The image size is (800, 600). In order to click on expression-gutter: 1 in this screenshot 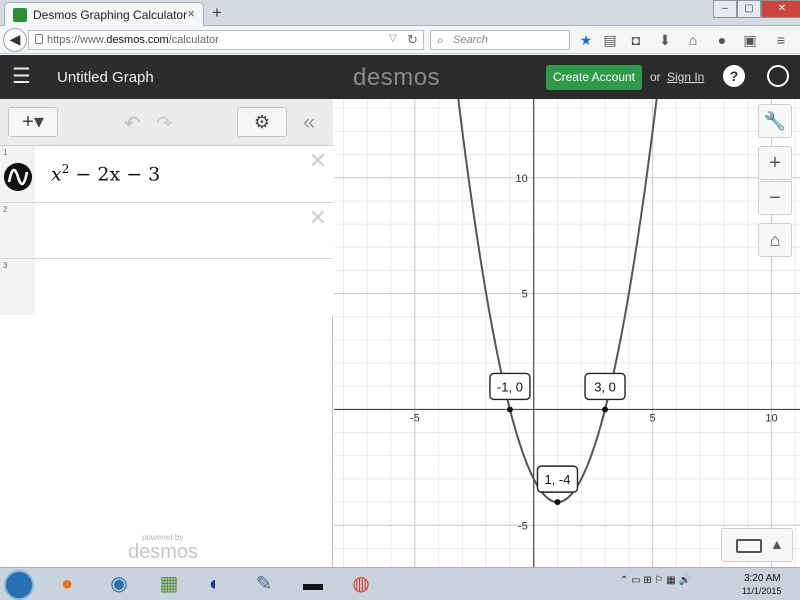, I will do `click(17, 174)`.